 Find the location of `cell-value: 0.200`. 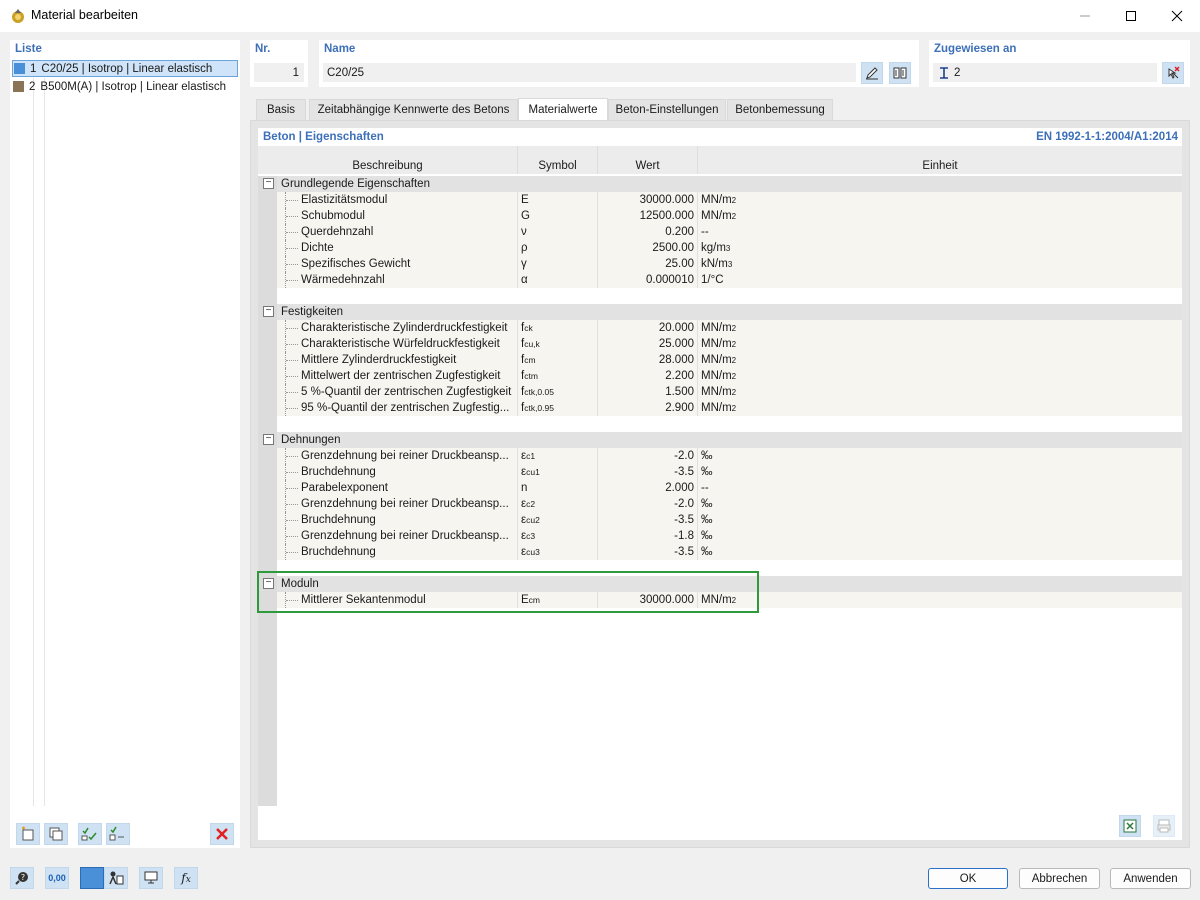

cell-value: 0.200 is located at coordinates (645, 232).